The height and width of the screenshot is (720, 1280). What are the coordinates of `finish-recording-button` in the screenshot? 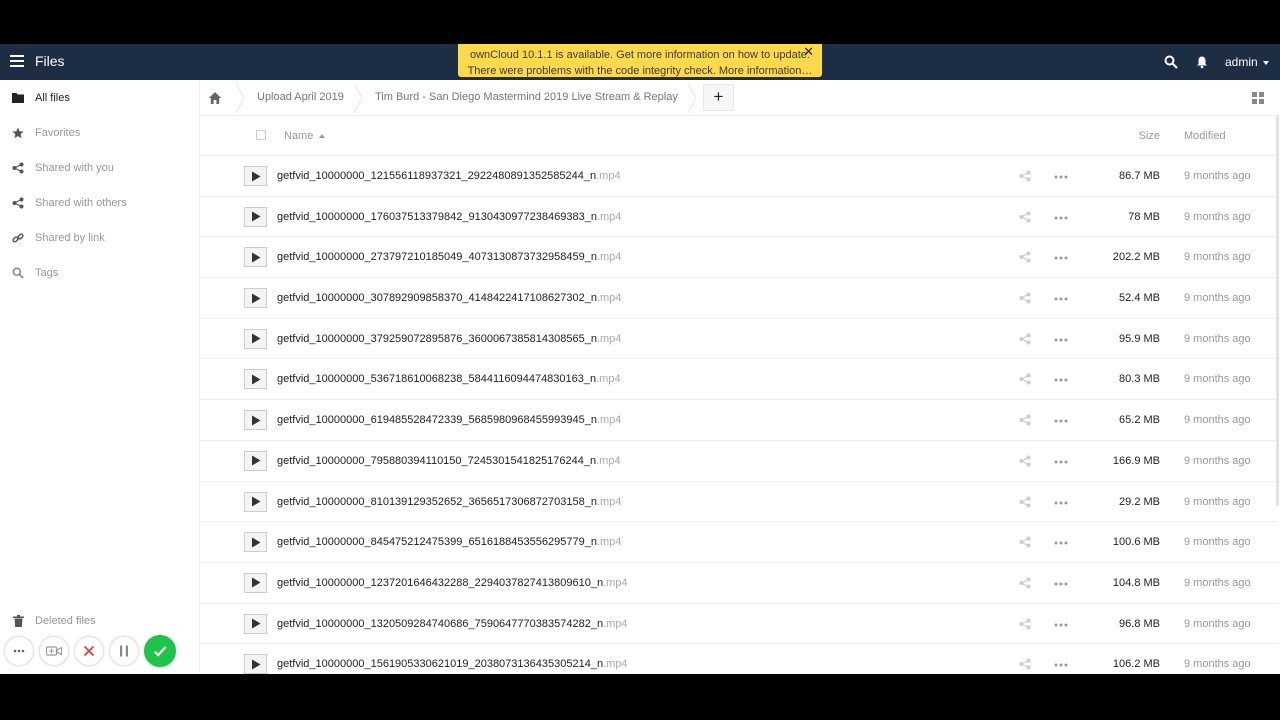 It's located at (160, 651).